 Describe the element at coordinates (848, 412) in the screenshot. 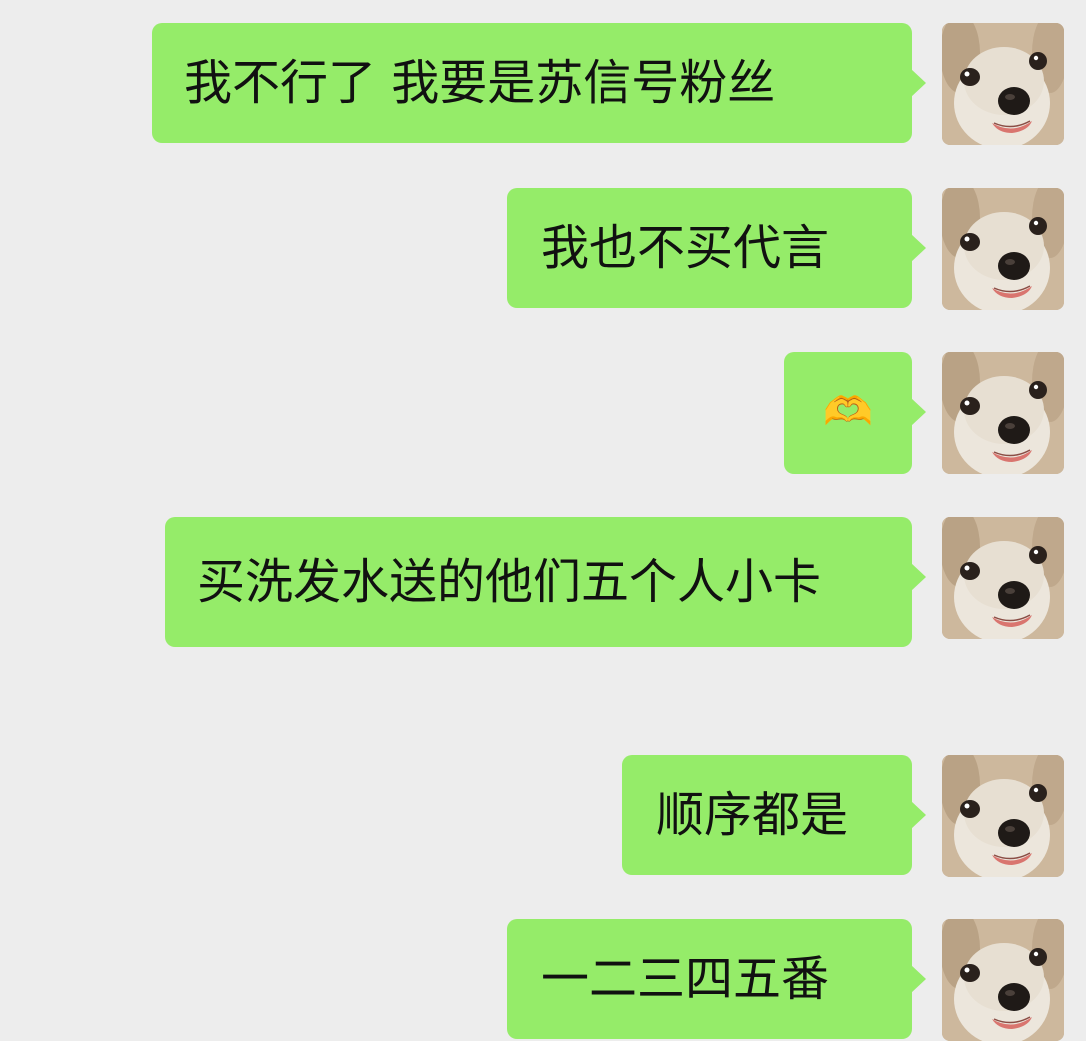

I see `heart-hands-icon: 🫶` at that location.